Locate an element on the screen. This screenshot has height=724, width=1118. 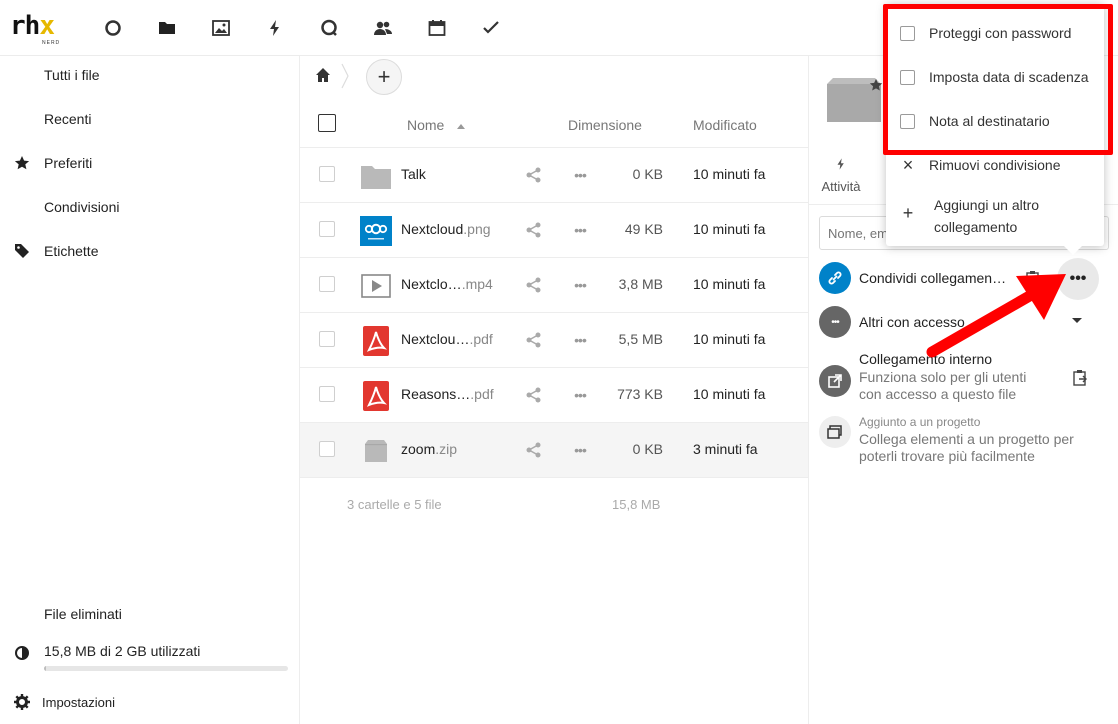
sidebar-item-label: Recenti is located at coordinates (68, 119).